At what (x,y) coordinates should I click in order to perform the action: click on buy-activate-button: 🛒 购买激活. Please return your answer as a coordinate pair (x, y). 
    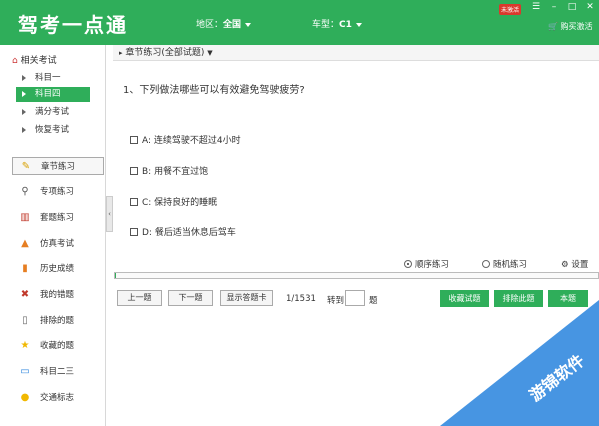
    Looking at the image, I should click on (570, 26).